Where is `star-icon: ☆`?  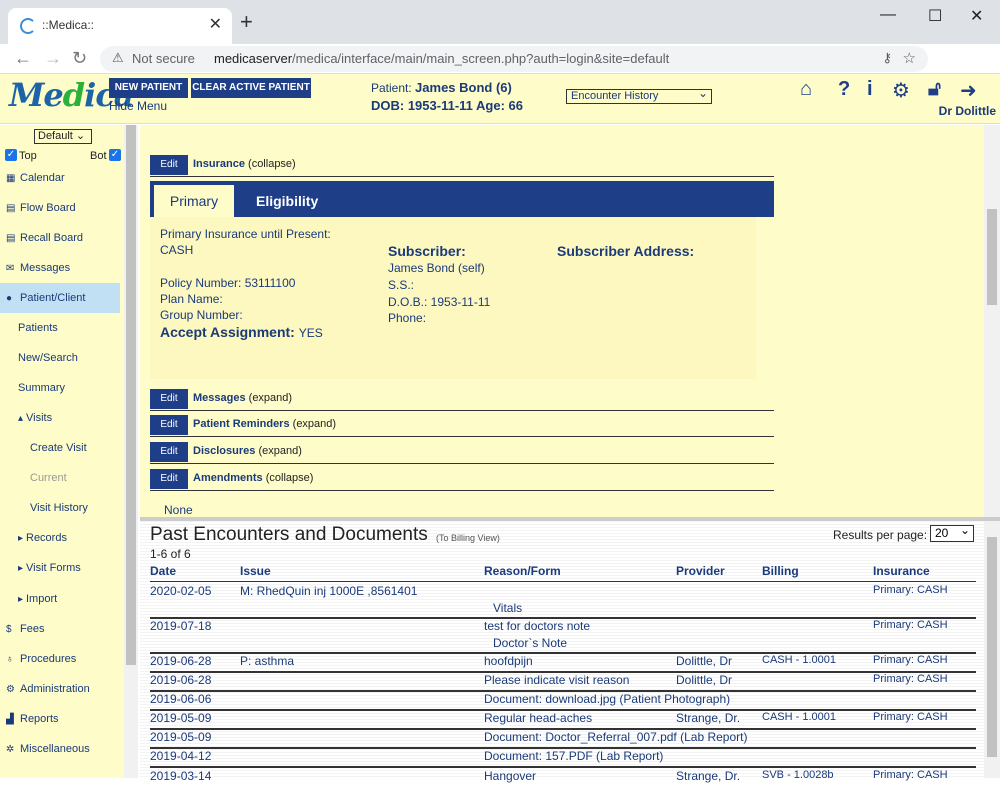
star-icon: ☆ is located at coordinates (909, 58).